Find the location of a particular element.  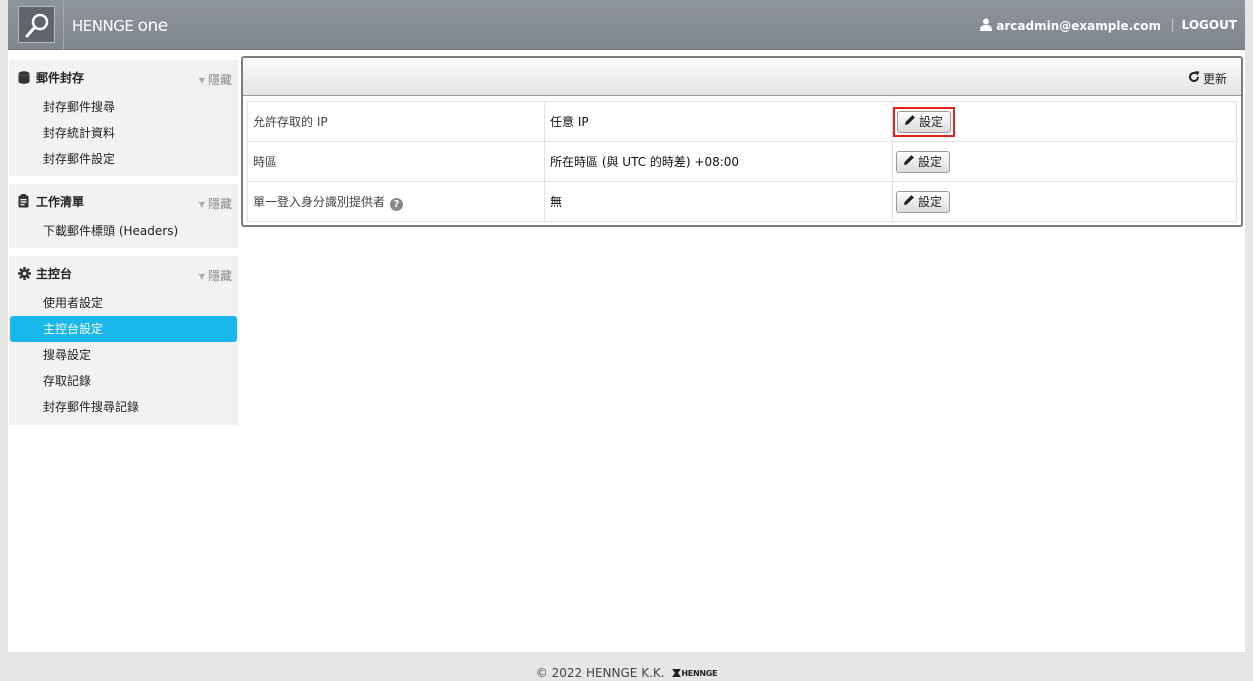

panel-toolbar: 更新 is located at coordinates (742, 77).